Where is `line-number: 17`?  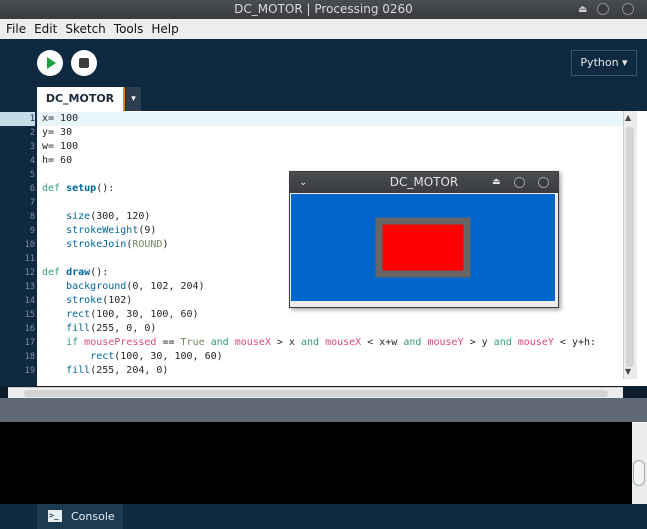 line-number: 17 is located at coordinates (29, 343).